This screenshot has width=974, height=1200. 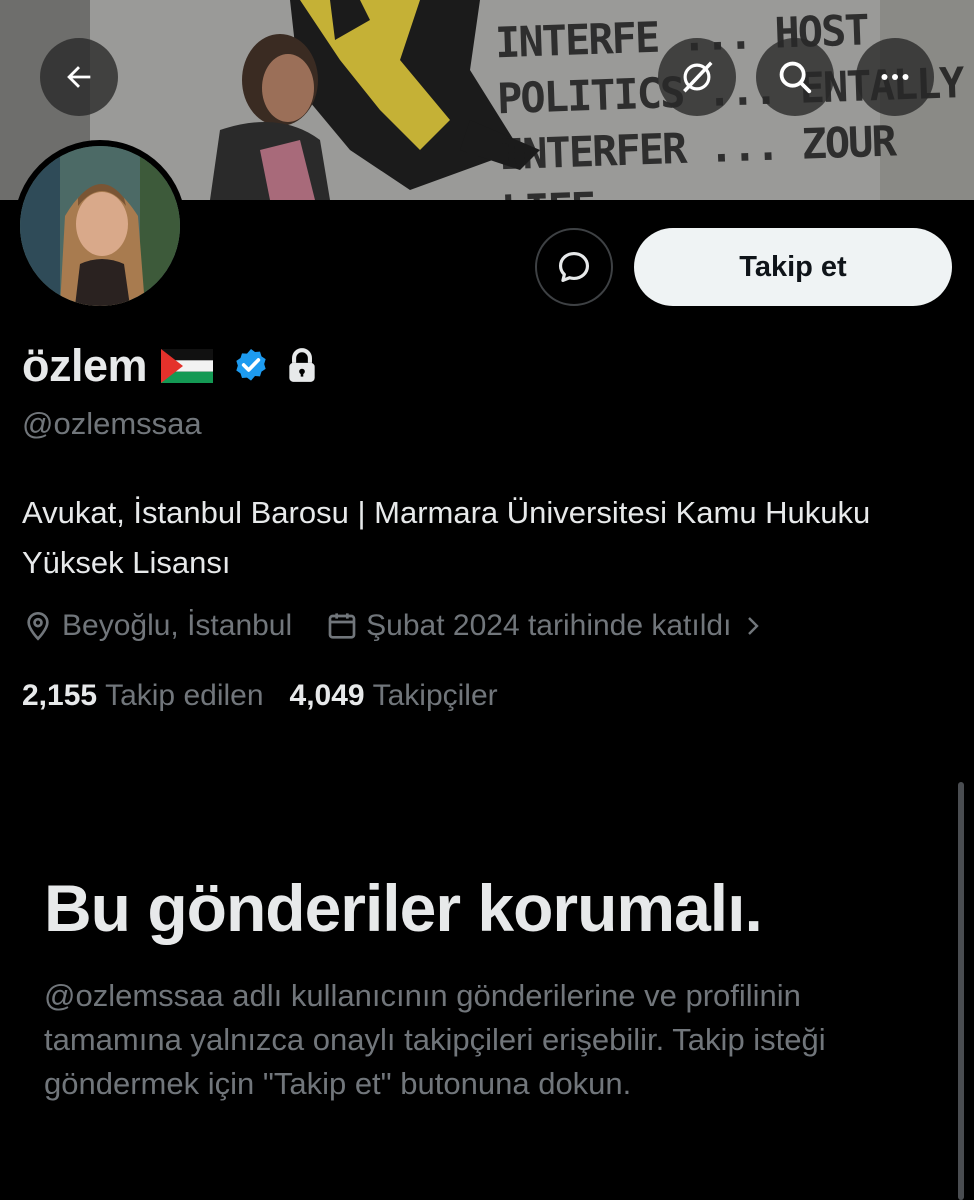 What do you see at coordinates (327, 695) in the screenshot?
I see `followers-count: 4,049` at bounding box center [327, 695].